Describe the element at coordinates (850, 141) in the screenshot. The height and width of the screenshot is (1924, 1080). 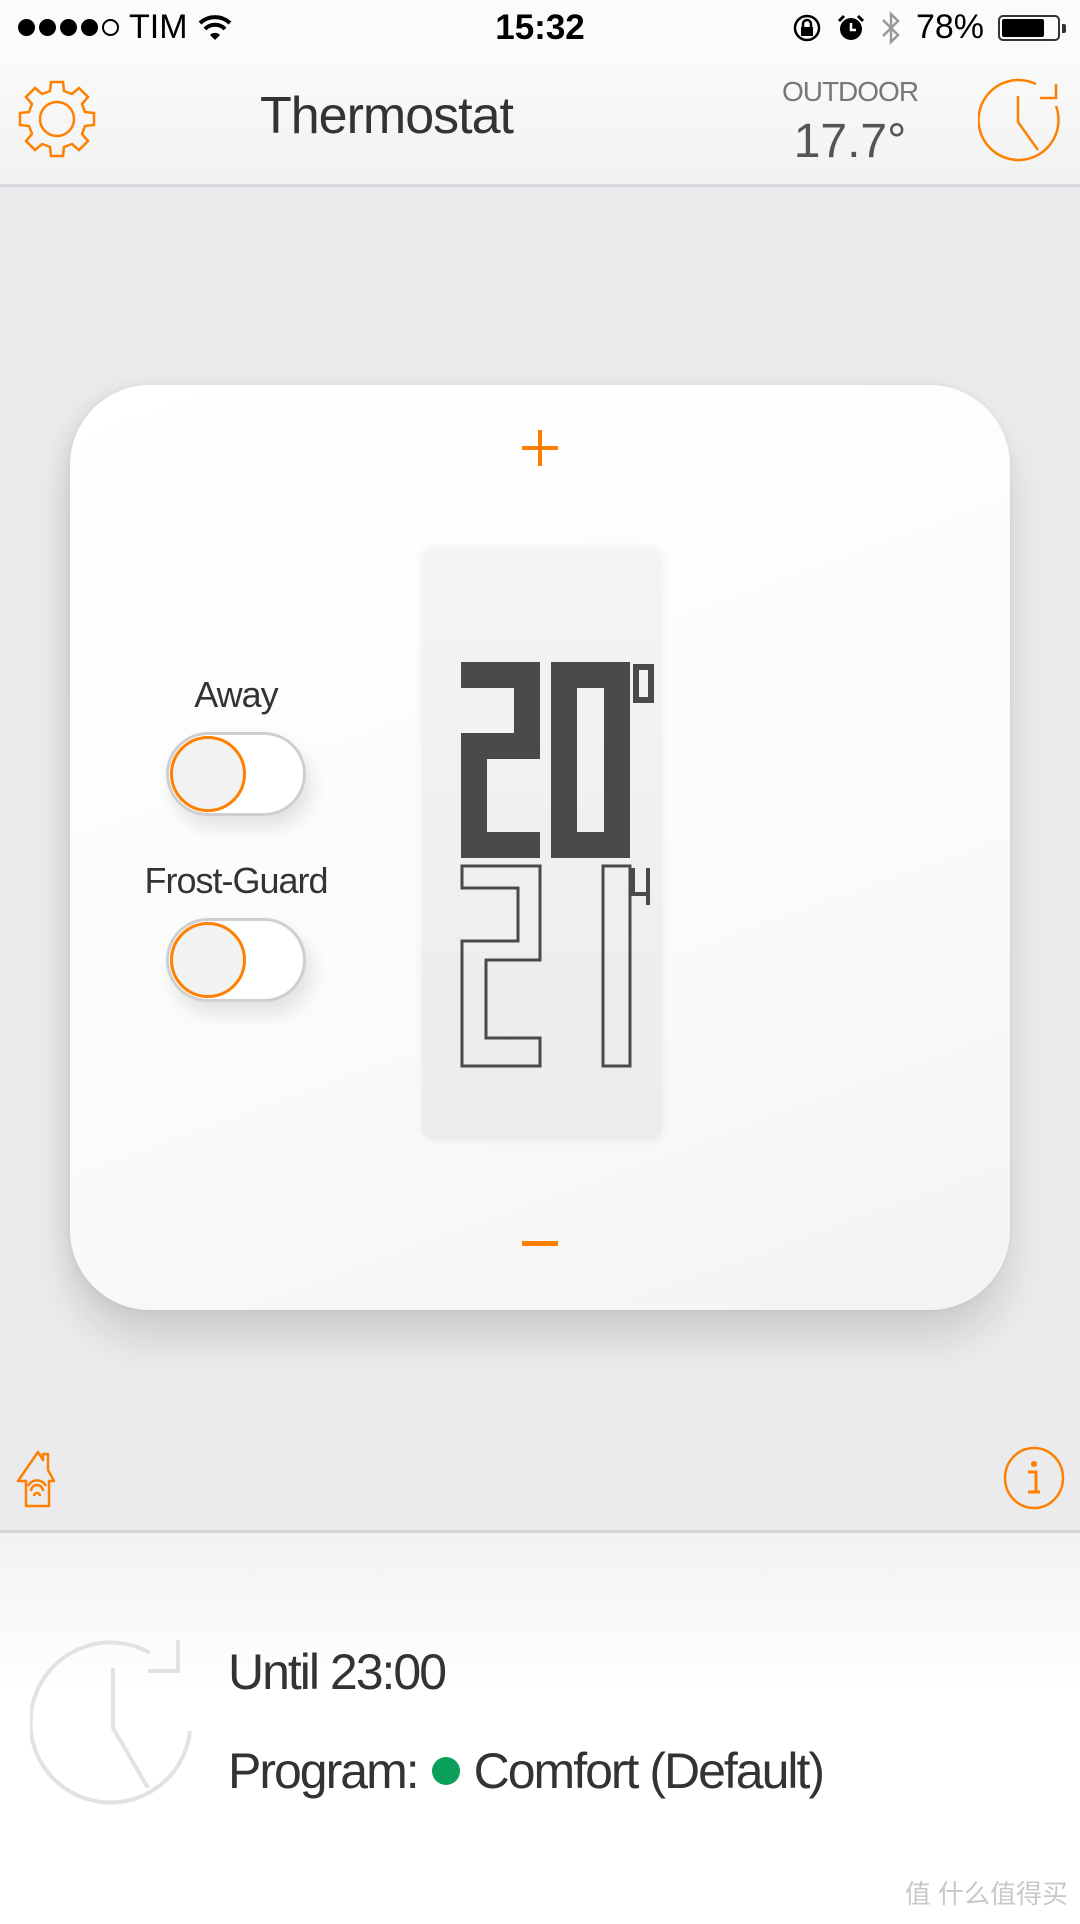
I see `outdoor-temperature: 17.7°` at that location.